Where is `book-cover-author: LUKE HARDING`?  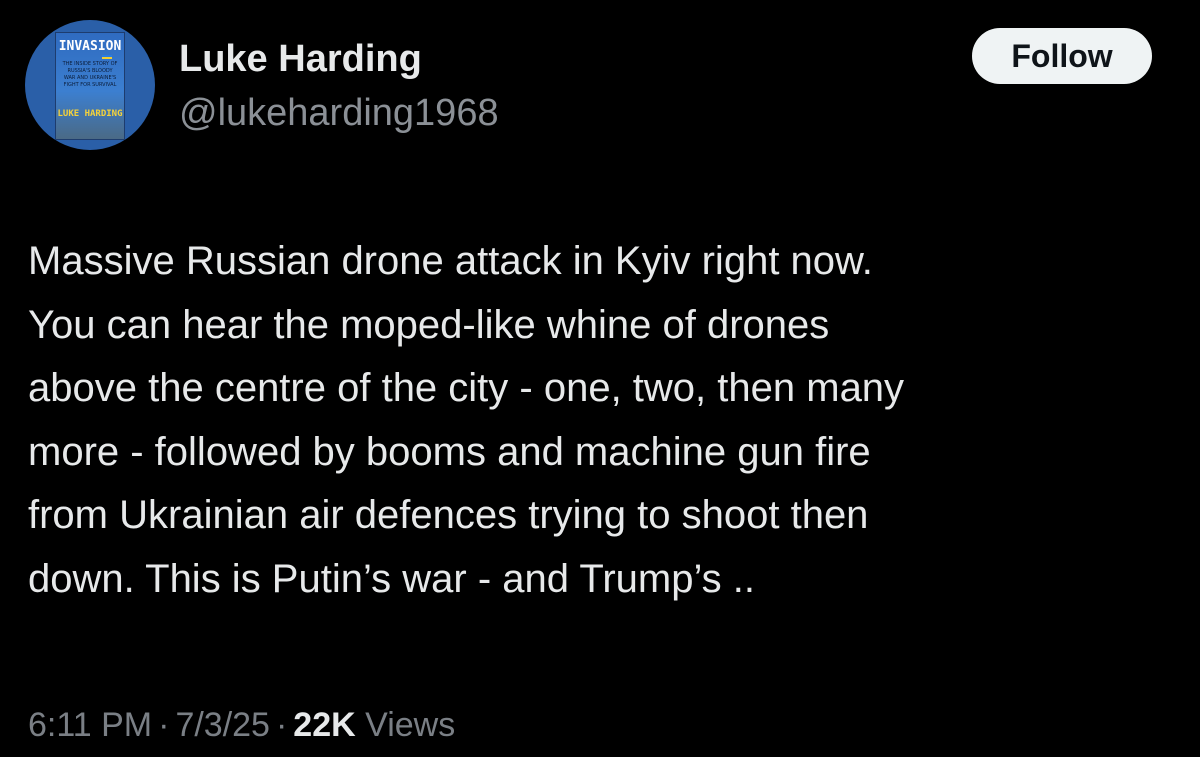
book-cover-author: LUKE HARDING is located at coordinates (90, 114).